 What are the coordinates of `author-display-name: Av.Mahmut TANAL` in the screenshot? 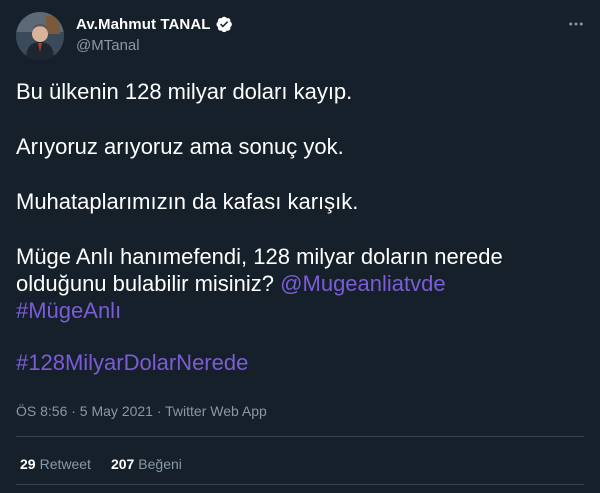 It's located at (143, 24).